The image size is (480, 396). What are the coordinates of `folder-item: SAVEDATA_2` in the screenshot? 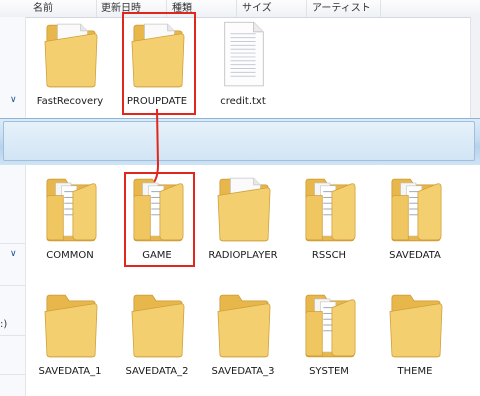 It's located at (157, 338).